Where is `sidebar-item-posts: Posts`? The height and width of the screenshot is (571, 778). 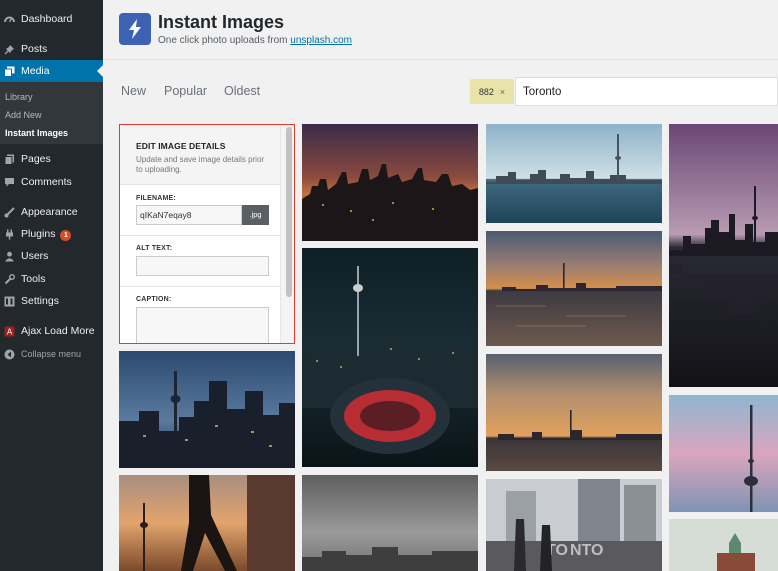
sidebar-item-posts: Posts is located at coordinates (51, 49).